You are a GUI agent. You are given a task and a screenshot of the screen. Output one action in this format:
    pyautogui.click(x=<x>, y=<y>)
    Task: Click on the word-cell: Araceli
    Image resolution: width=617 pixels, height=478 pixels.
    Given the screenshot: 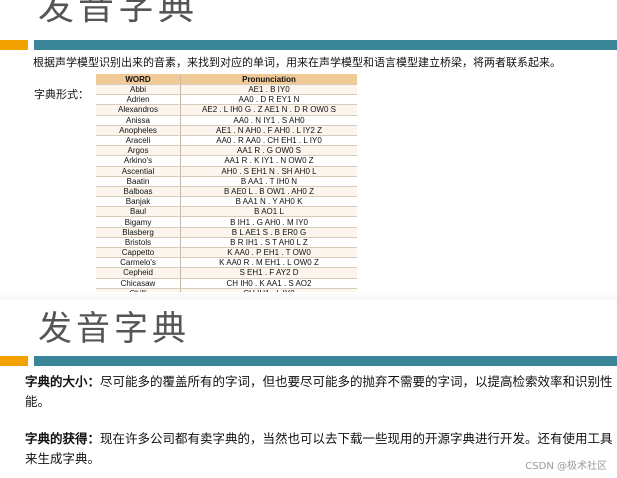 What is the action you would take?
    pyautogui.click(x=138, y=141)
    